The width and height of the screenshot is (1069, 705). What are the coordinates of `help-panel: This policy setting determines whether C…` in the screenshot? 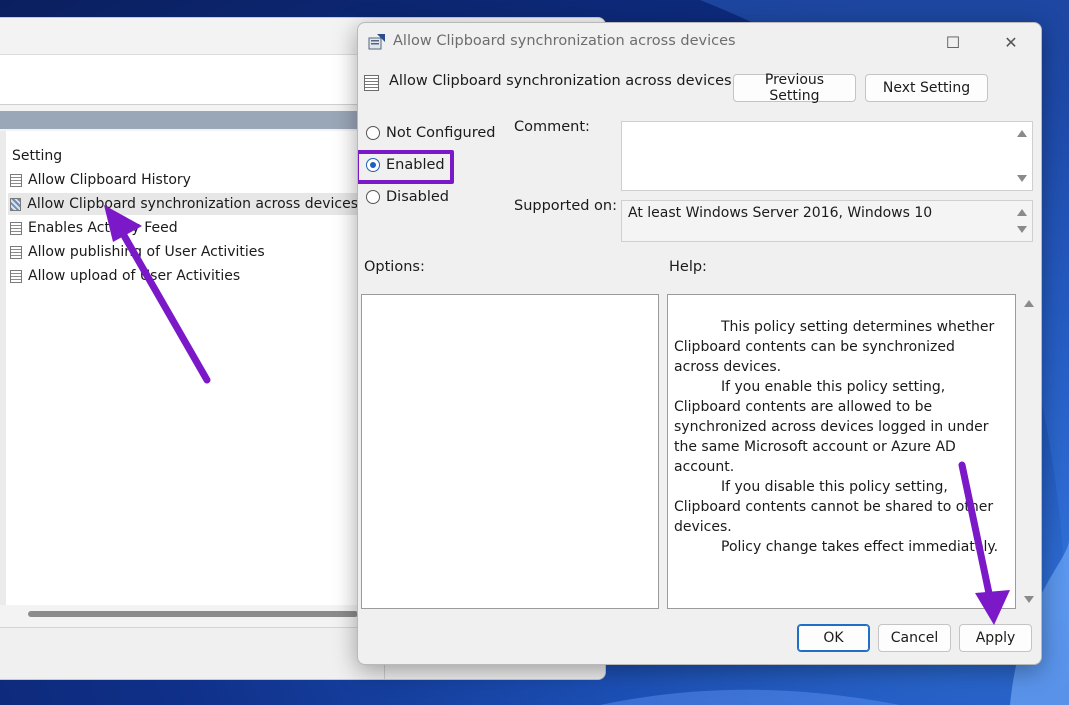 It's located at (841, 451).